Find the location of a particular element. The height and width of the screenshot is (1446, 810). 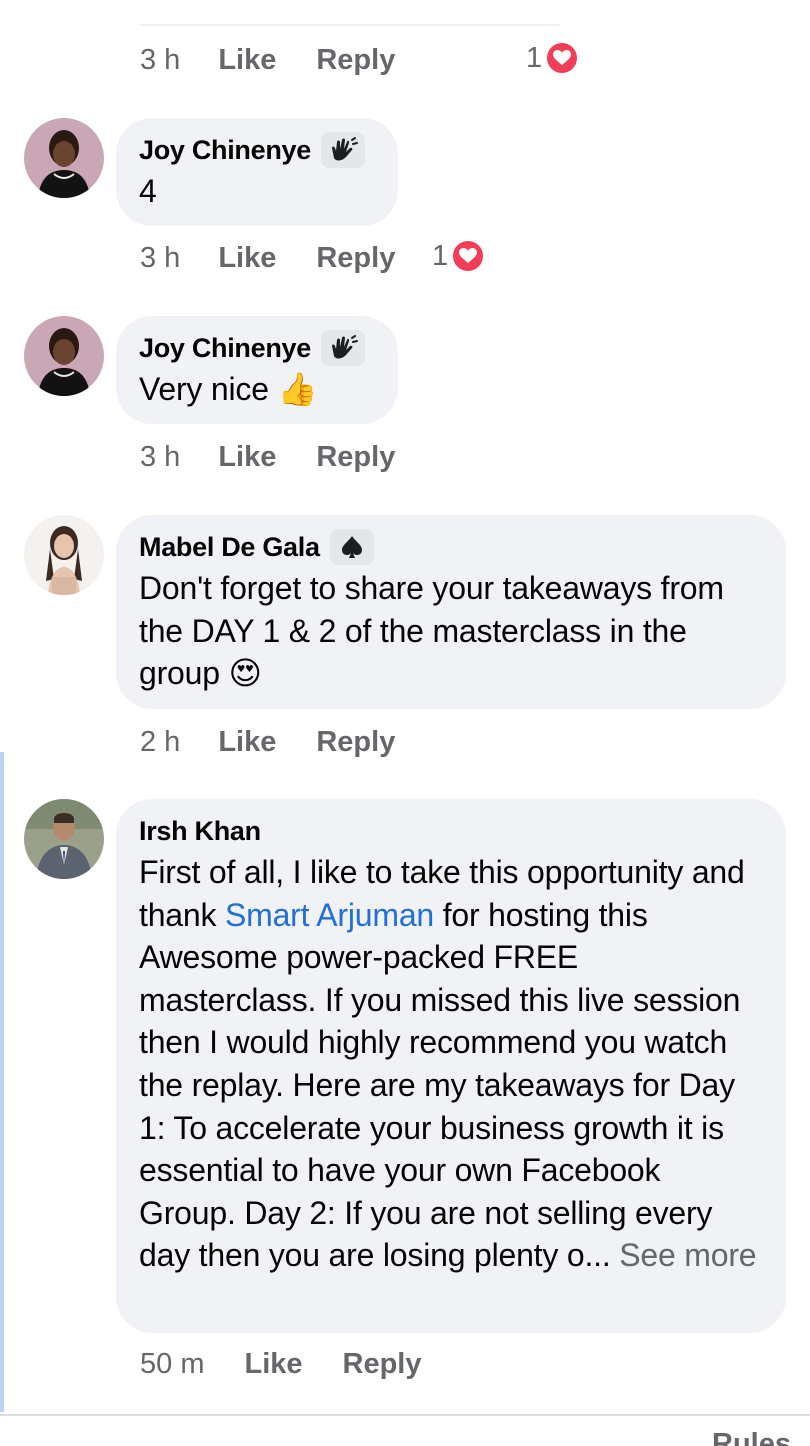

comment-author: Mabel De Gala is located at coordinates (229, 547).